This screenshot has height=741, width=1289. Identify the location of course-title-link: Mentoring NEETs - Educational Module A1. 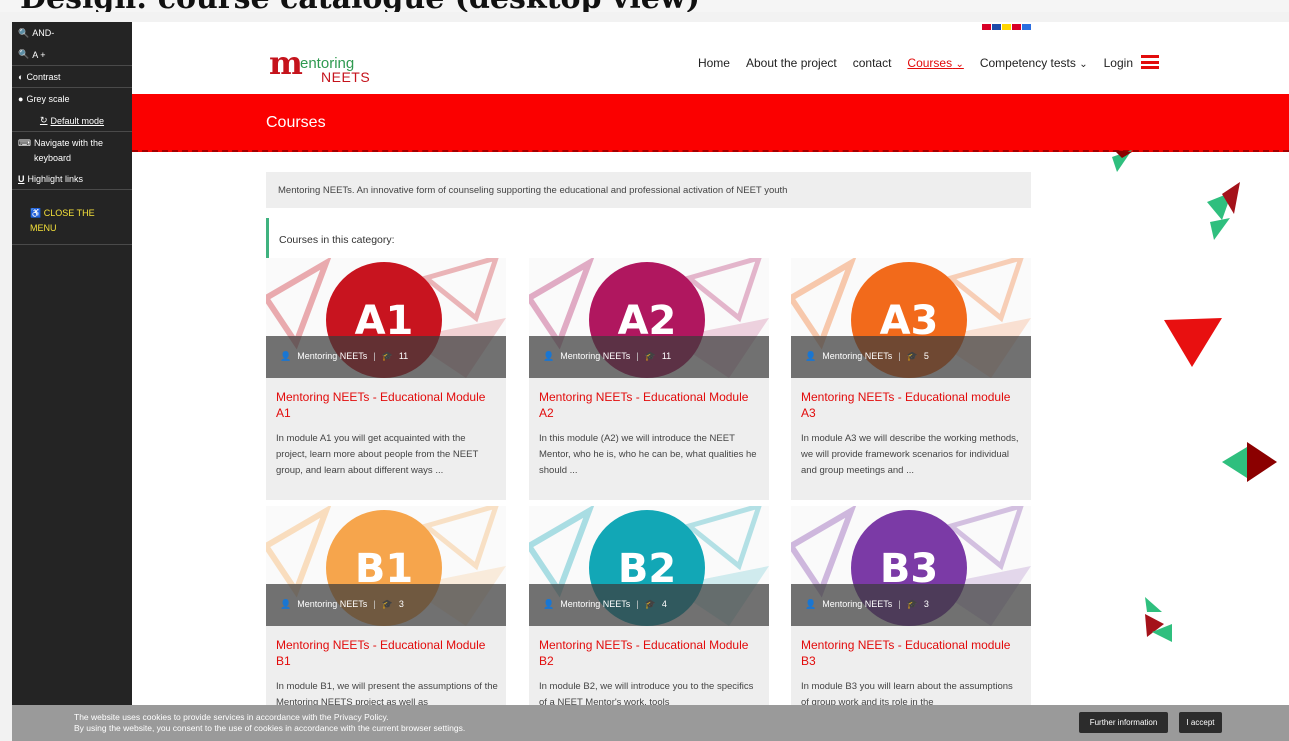
(387, 405).